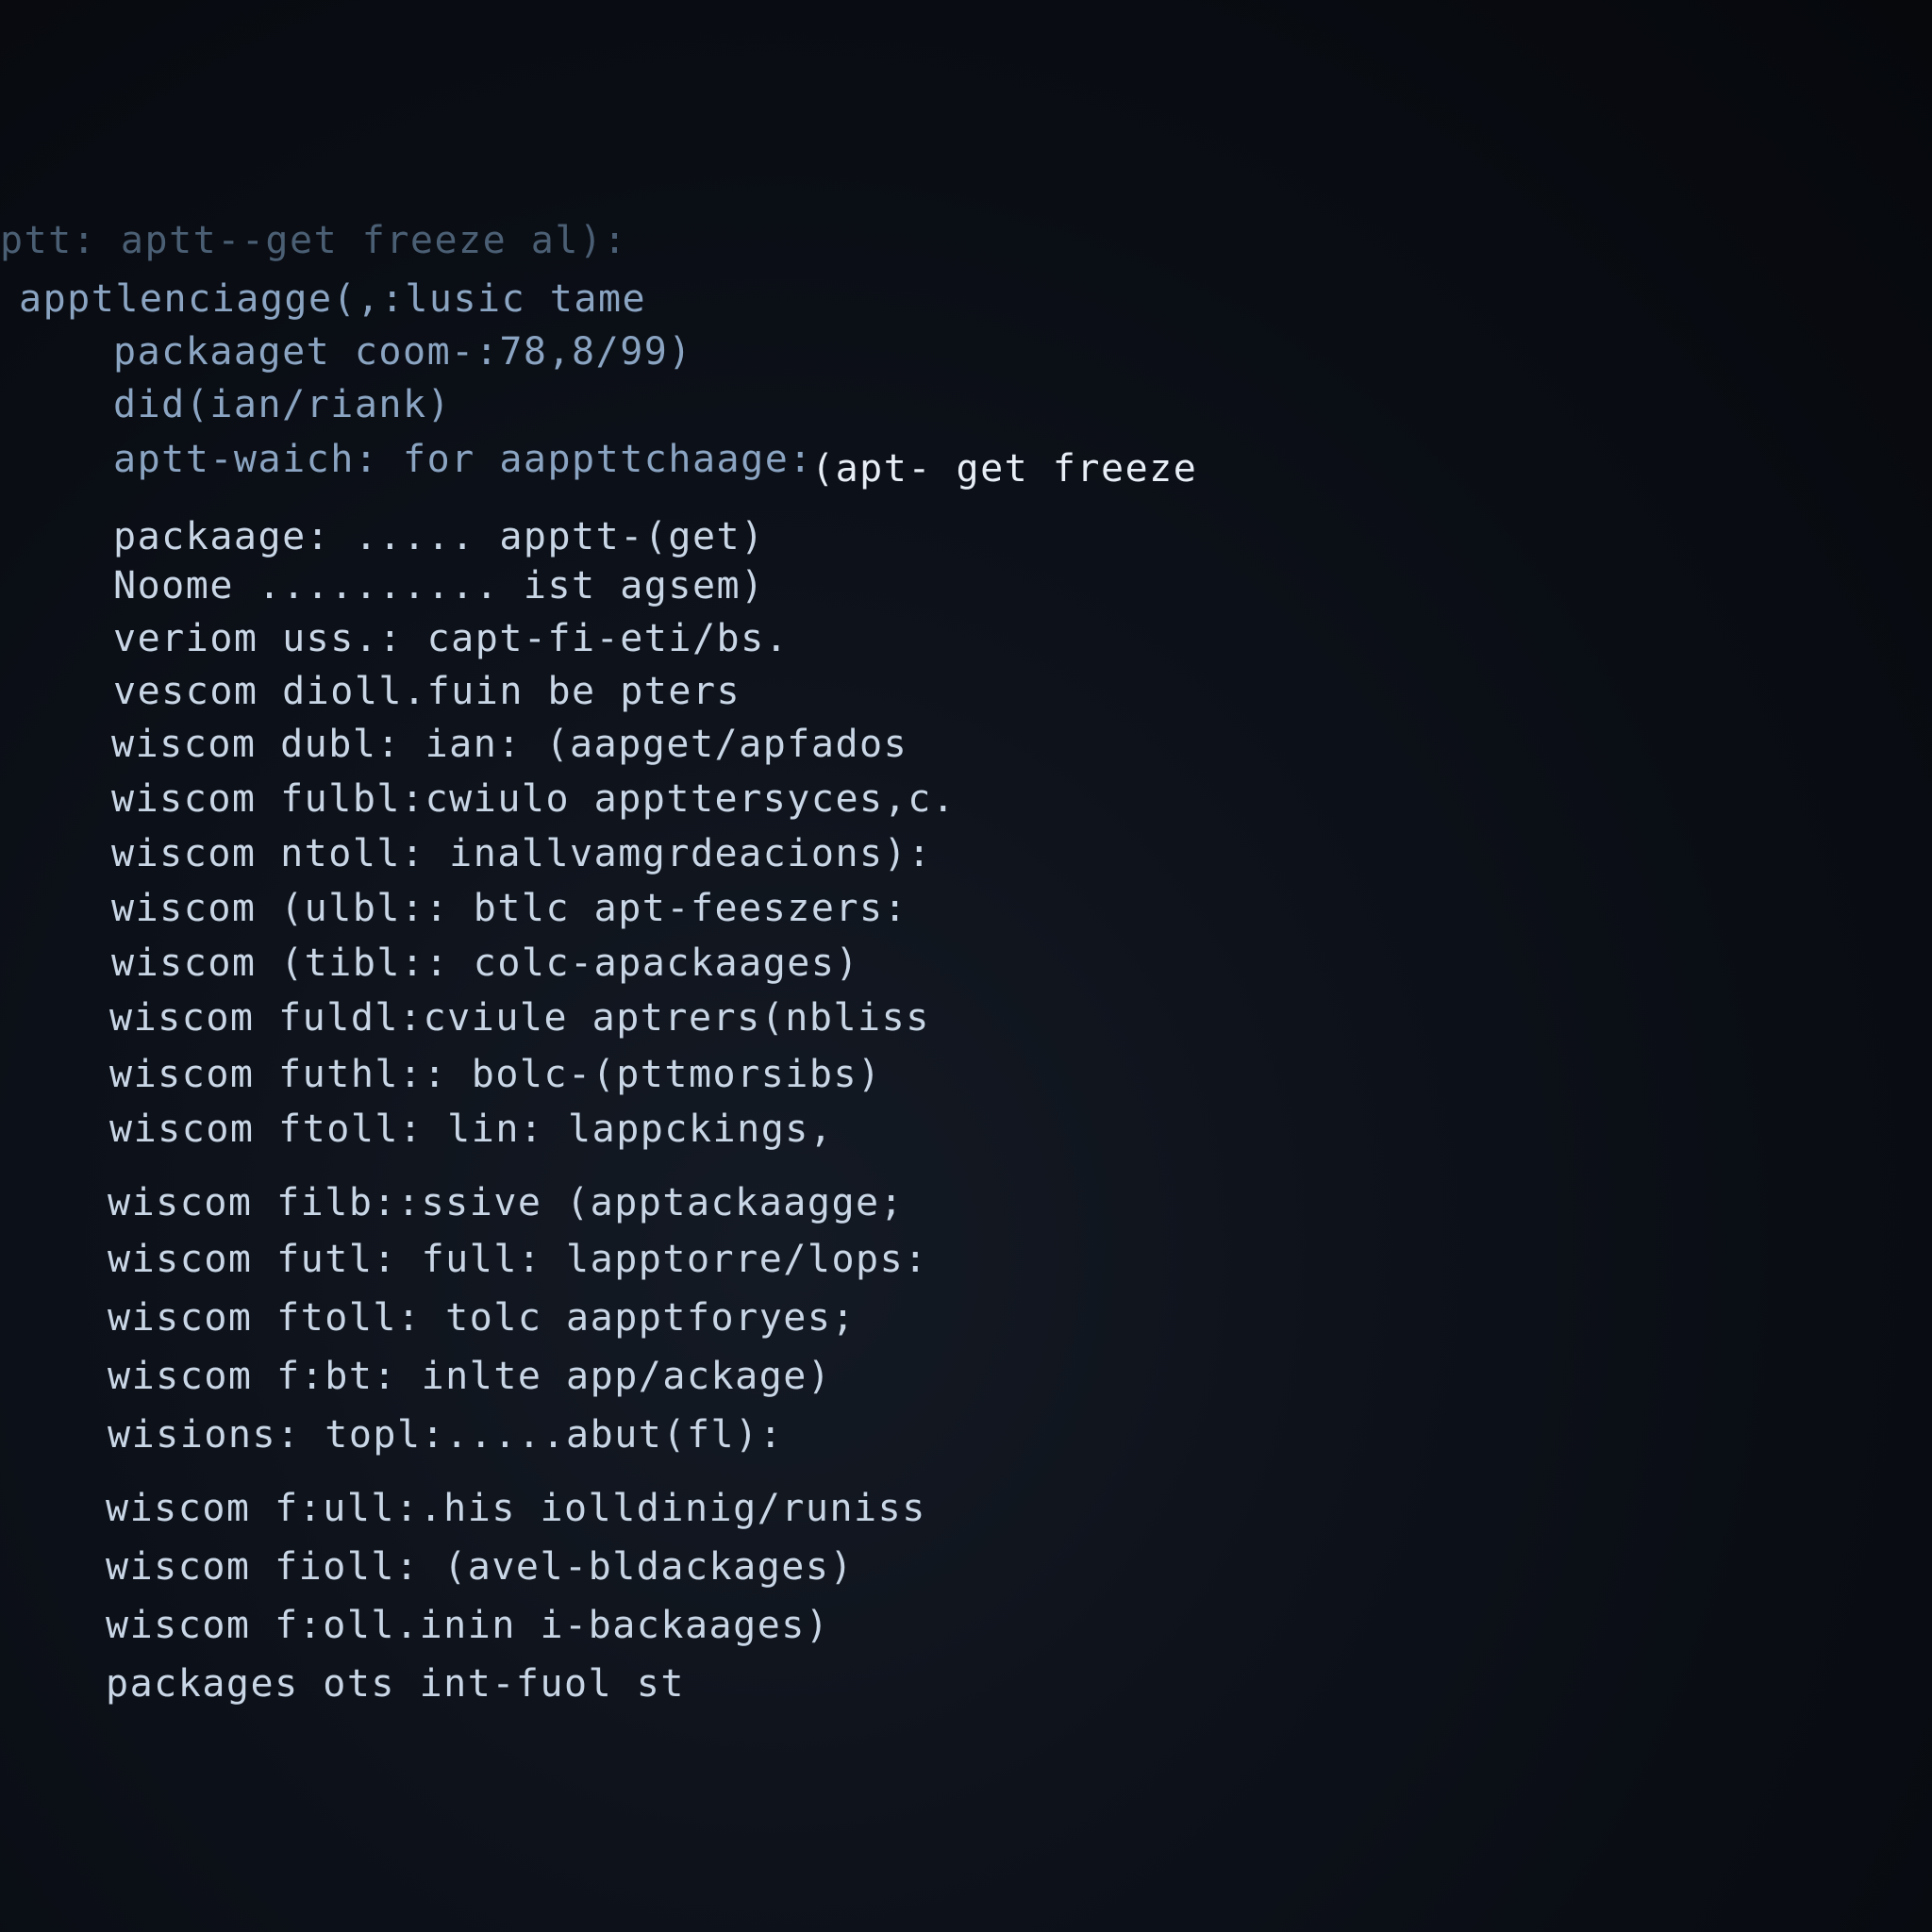 This screenshot has height=1932, width=1932. Describe the element at coordinates (516, 1508) in the screenshot. I see `terminal-line: wiscom f:ull:.his iolldinig/runiss` at that location.